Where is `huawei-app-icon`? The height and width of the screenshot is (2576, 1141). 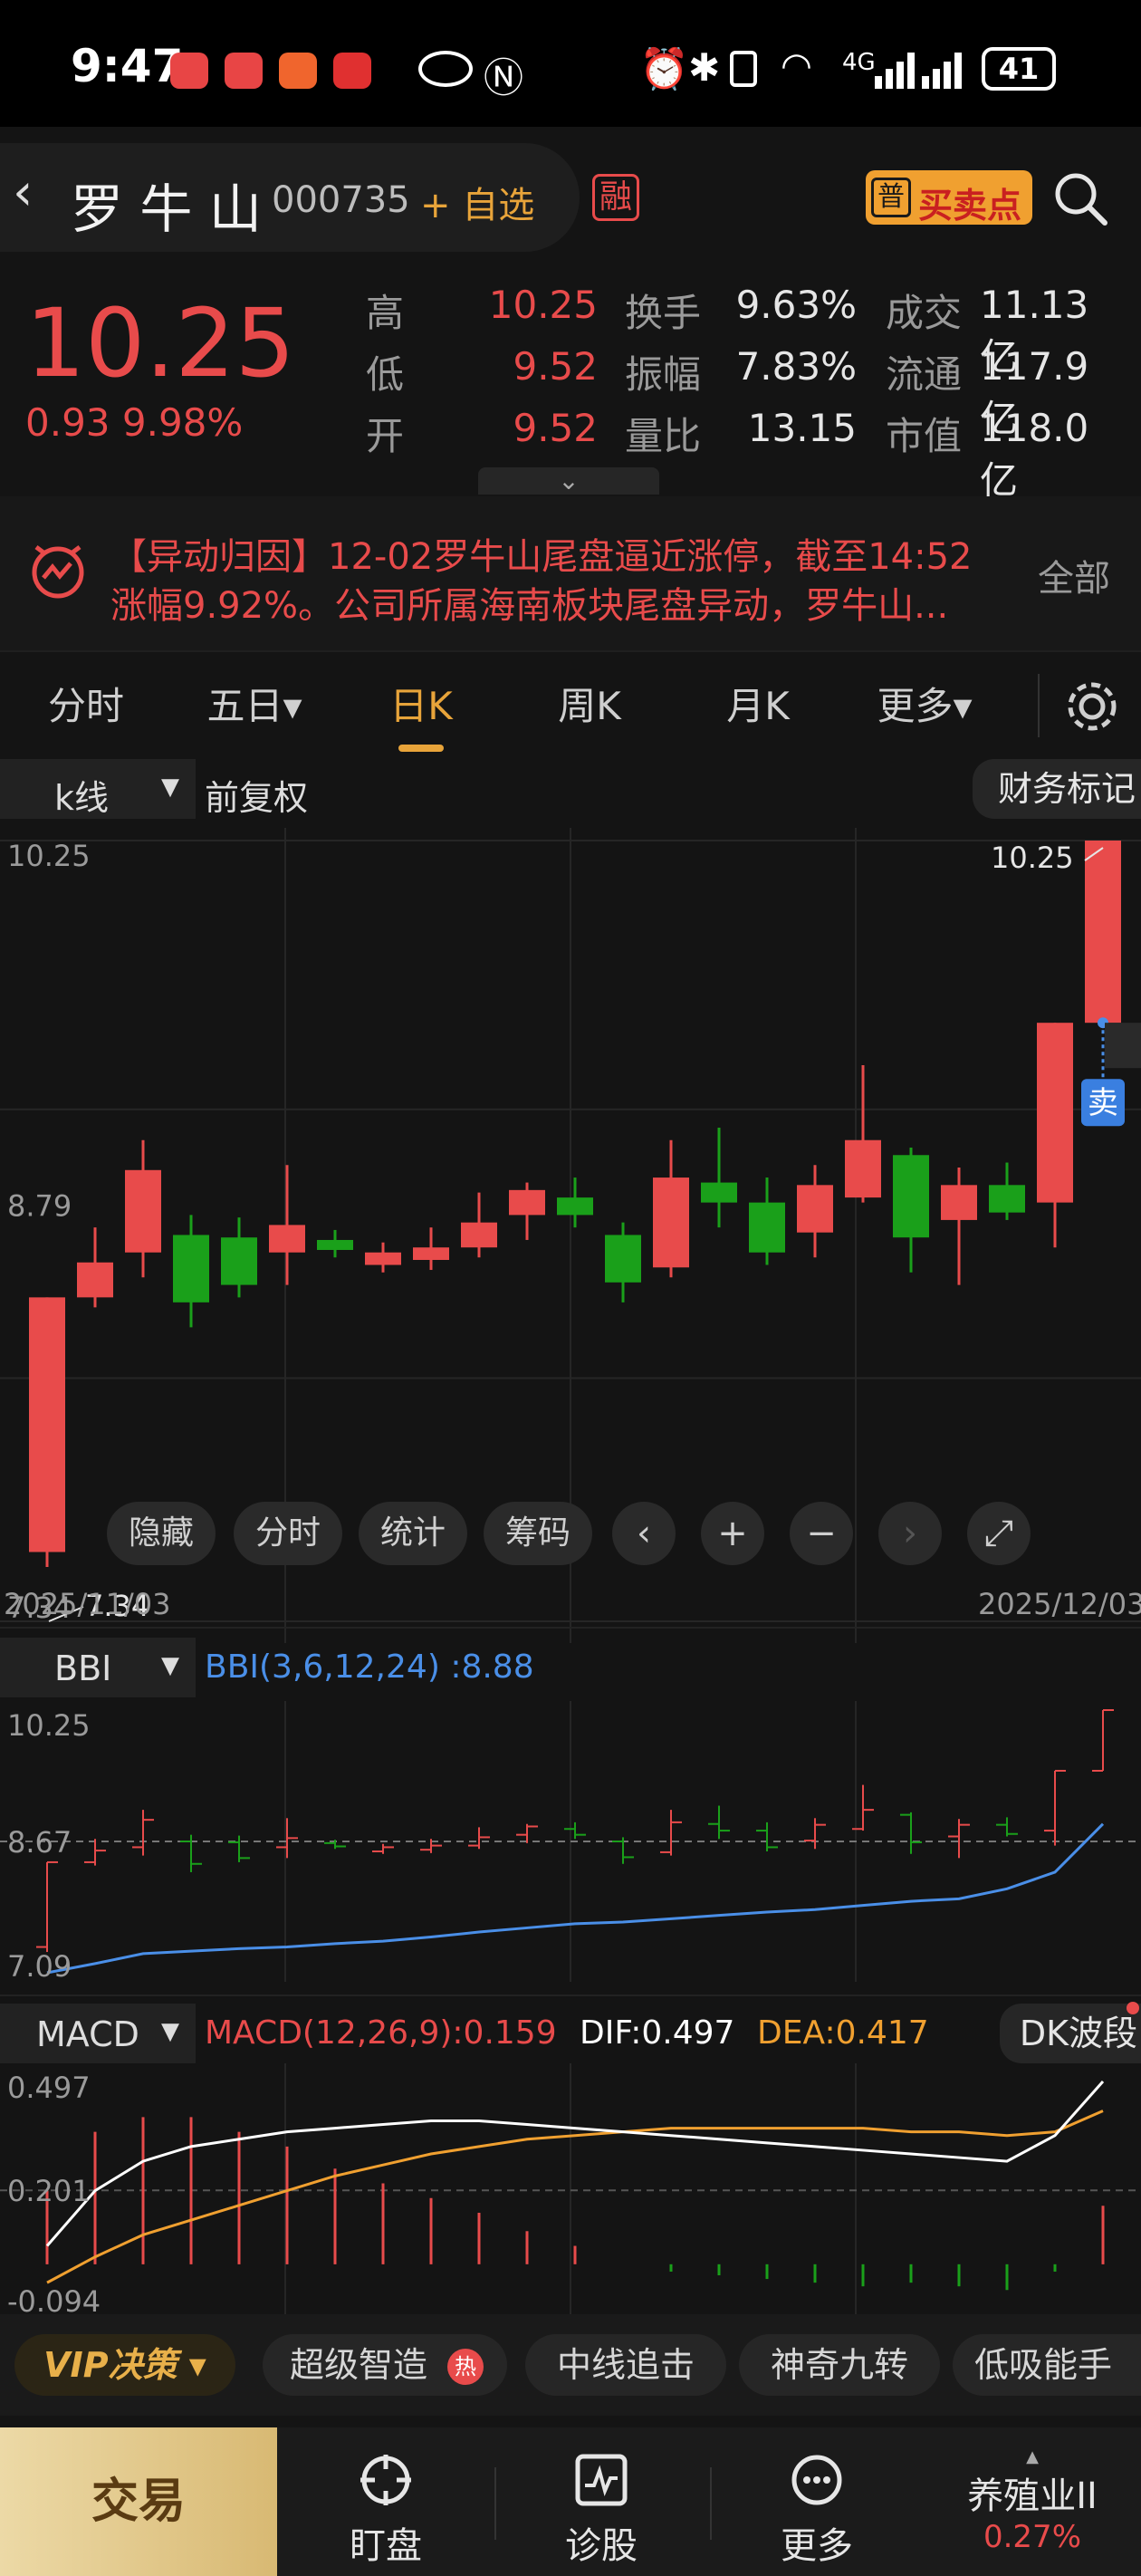 huawei-app-icon is located at coordinates (189, 71).